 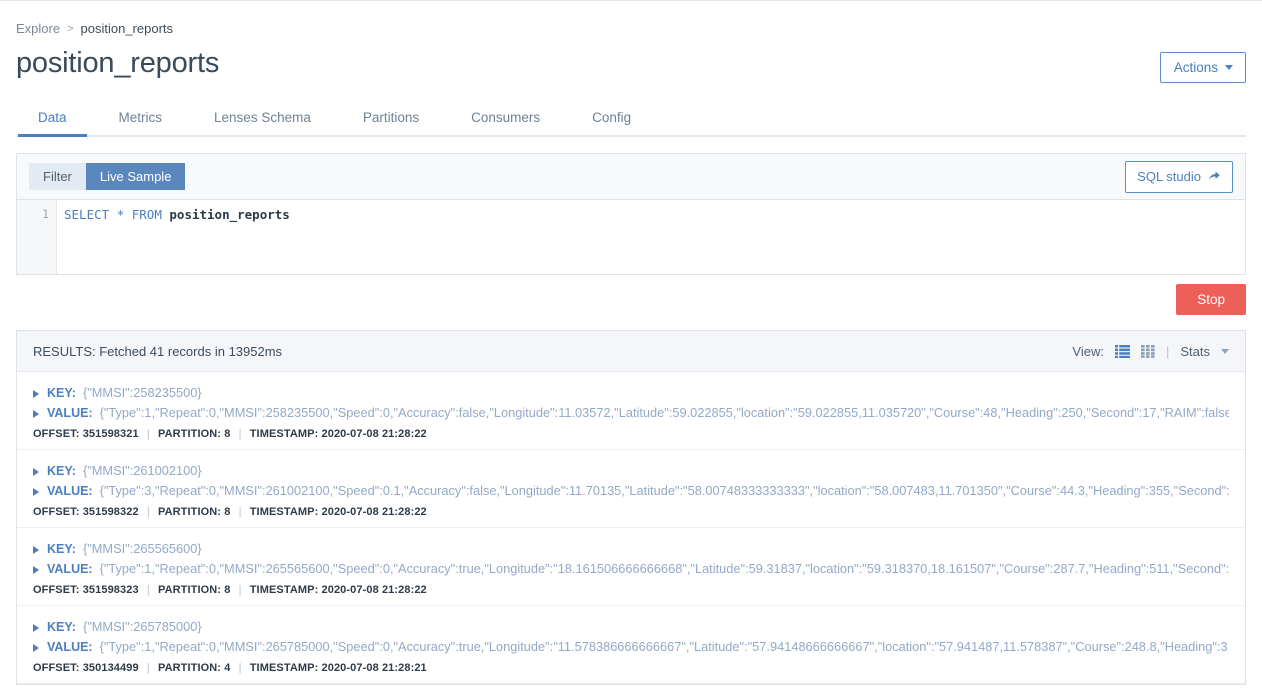 What do you see at coordinates (611, 118) in the screenshot?
I see `tab-config: Config` at bounding box center [611, 118].